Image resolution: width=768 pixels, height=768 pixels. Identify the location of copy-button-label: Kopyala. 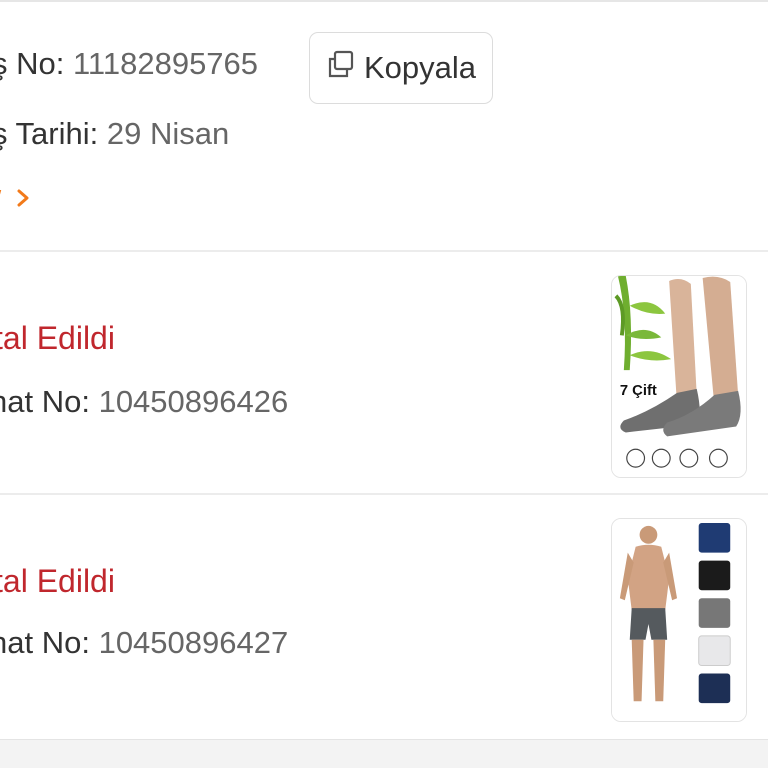
(420, 67).